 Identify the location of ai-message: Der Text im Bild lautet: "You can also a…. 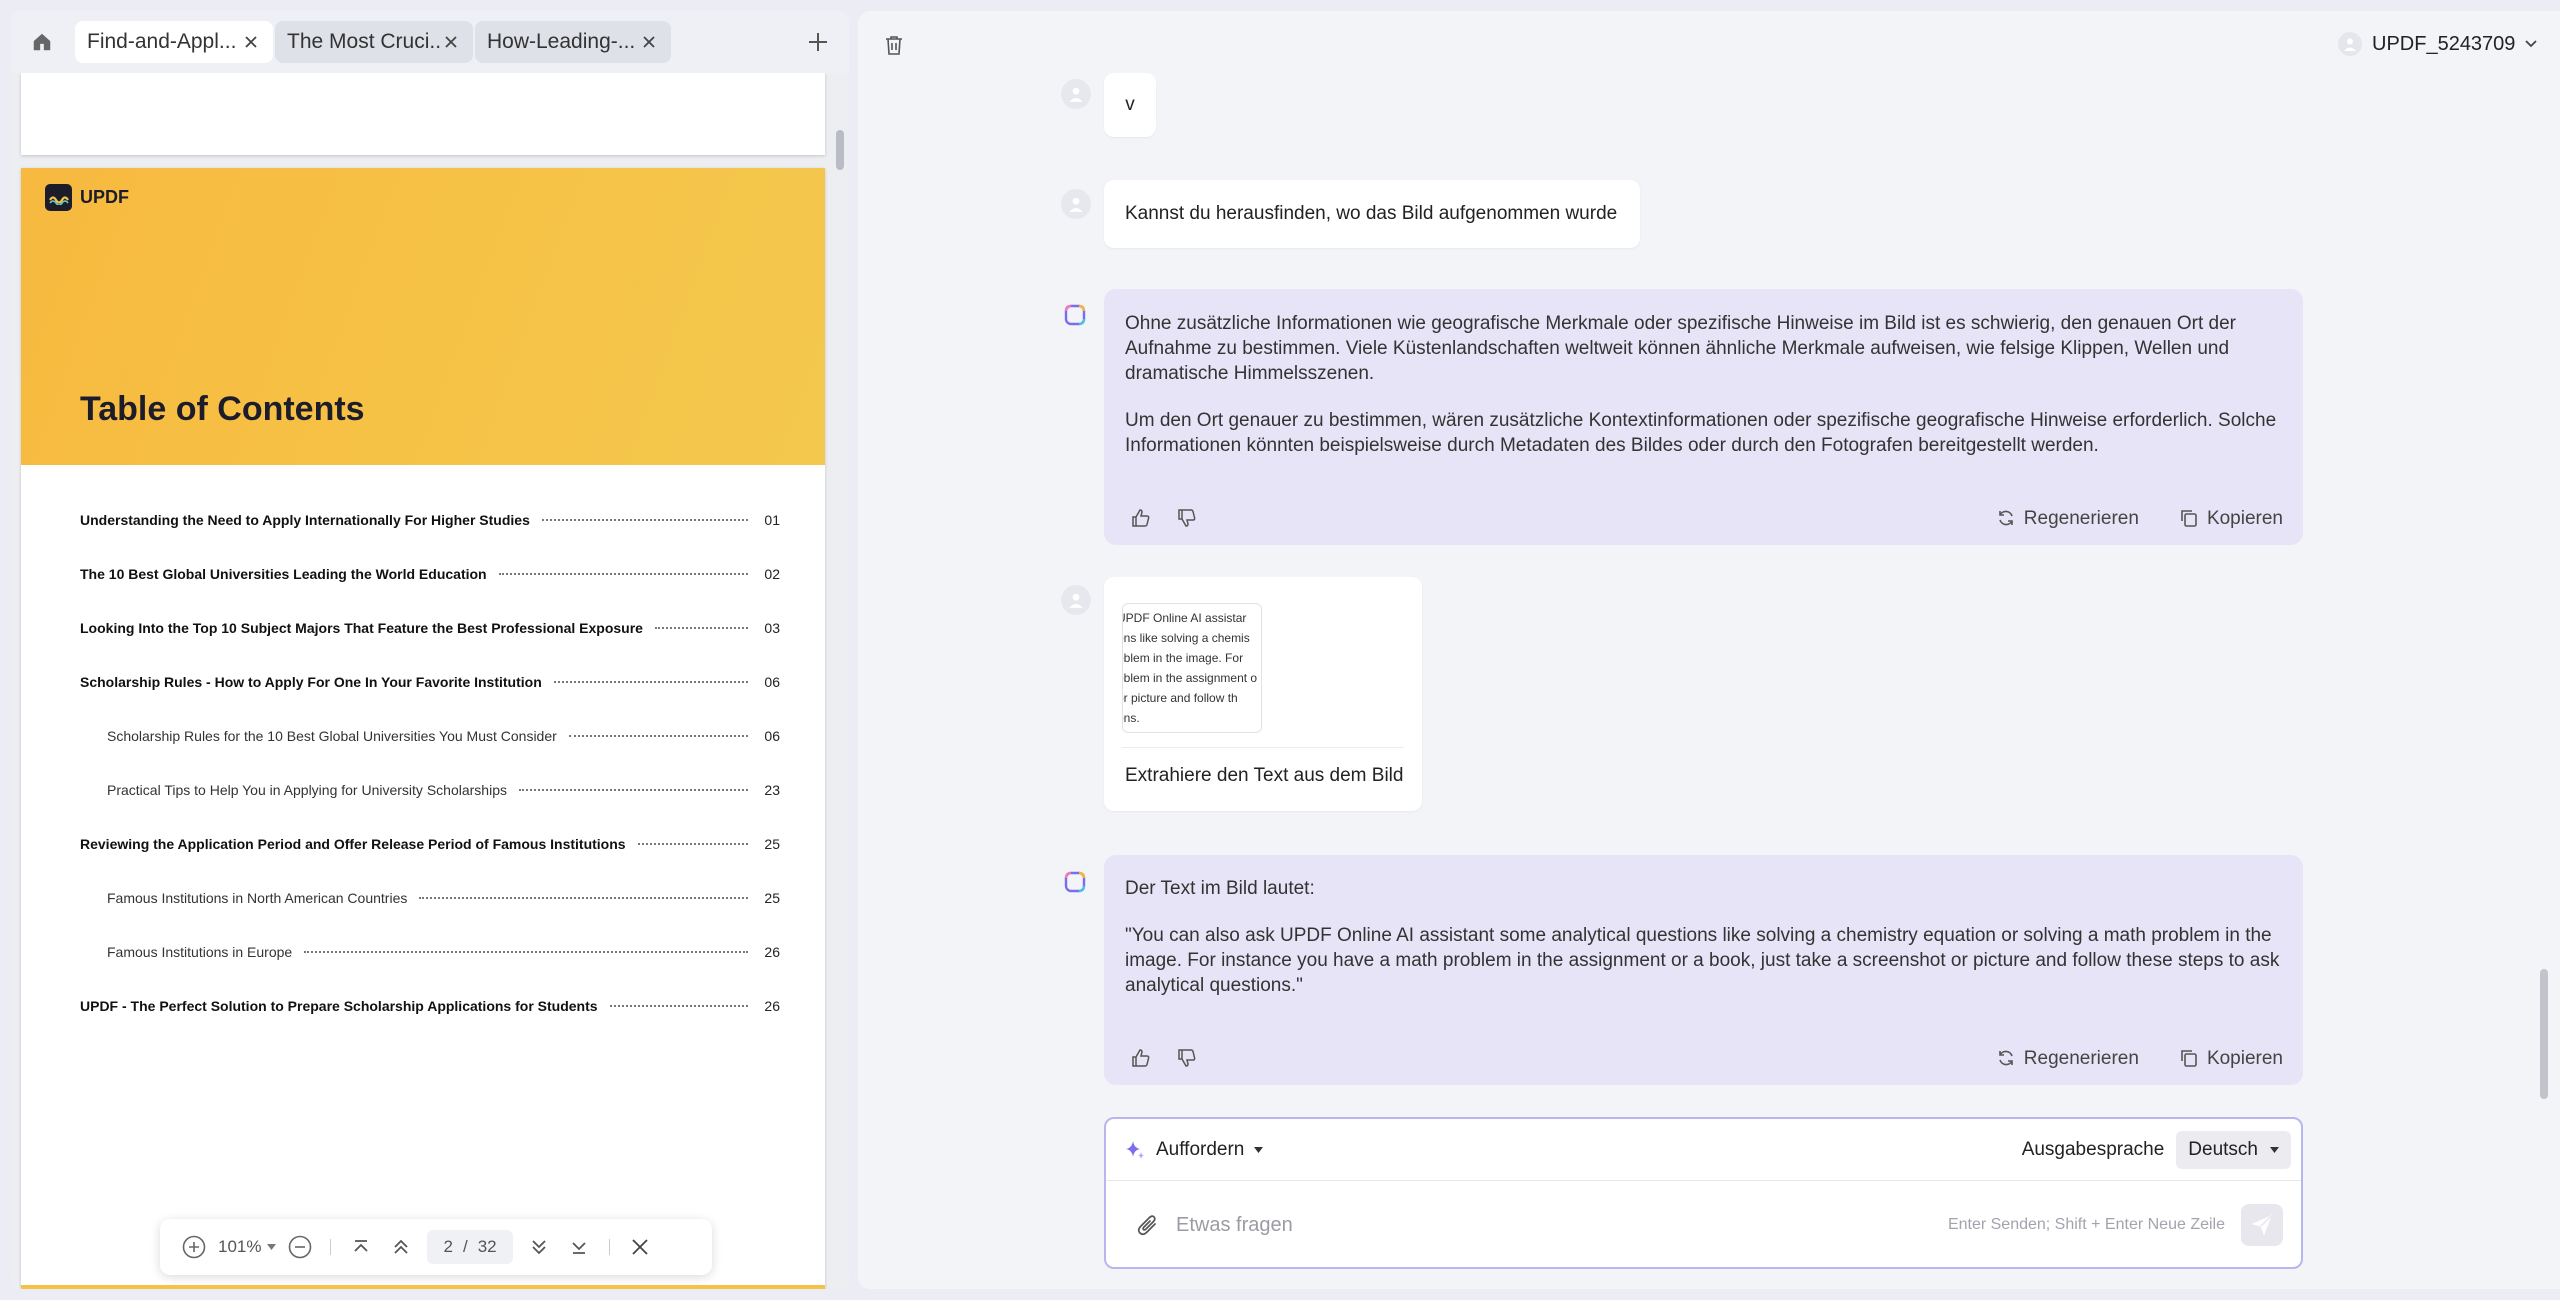
(1703, 970).